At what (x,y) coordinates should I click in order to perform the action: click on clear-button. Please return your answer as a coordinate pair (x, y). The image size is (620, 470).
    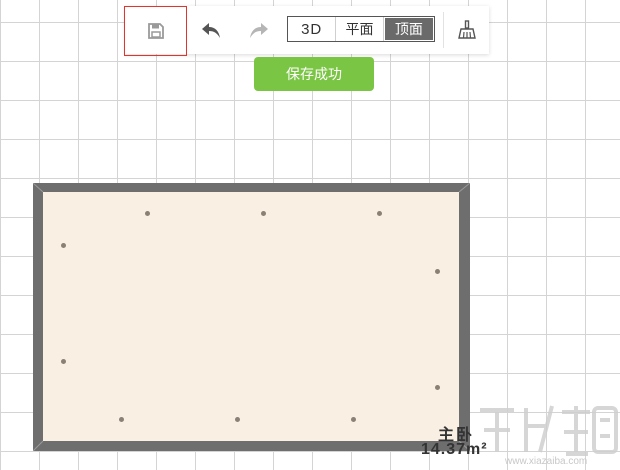
    Looking at the image, I should click on (467, 30).